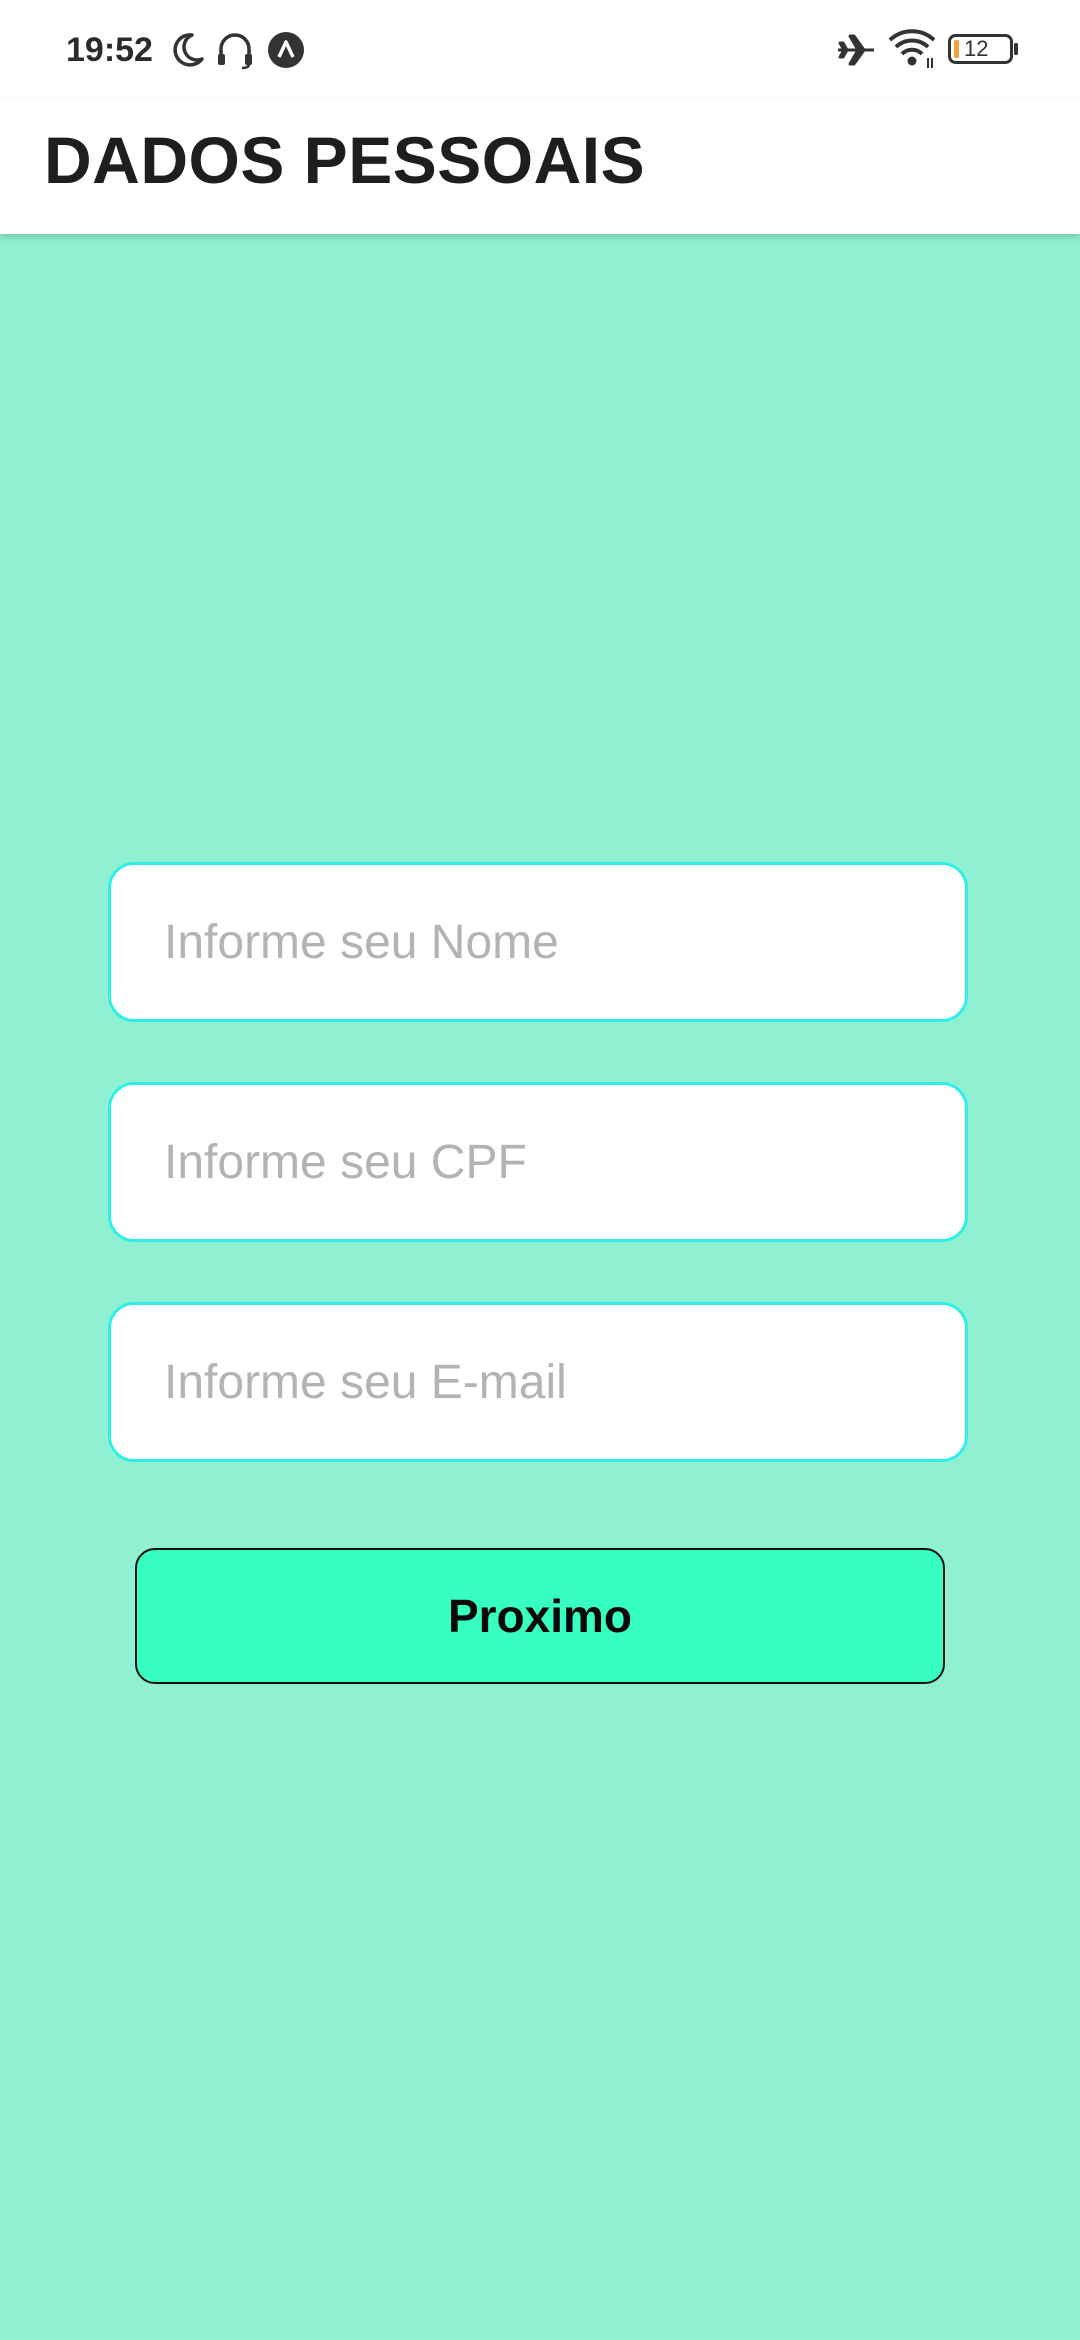  What do you see at coordinates (235, 51) in the screenshot?
I see `headphones-icon` at bounding box center [235, 51].